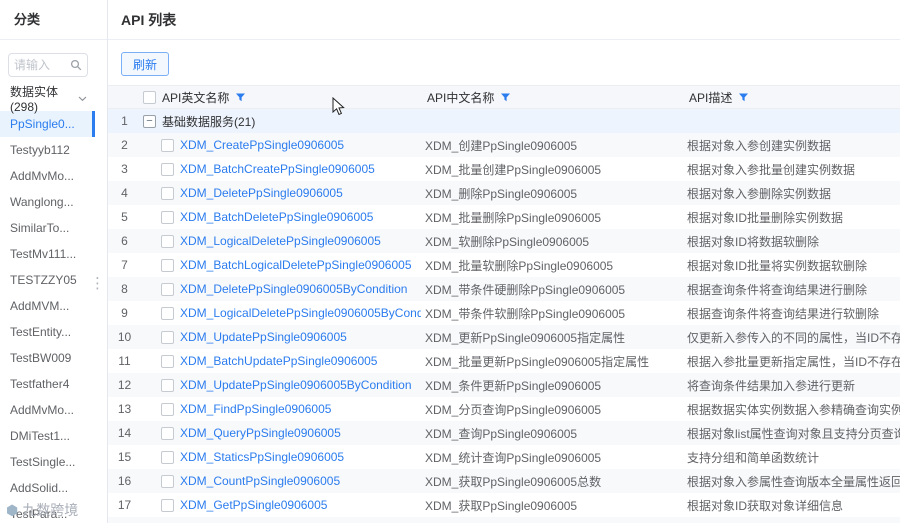 Image resolution: width=900 pixels, height=523 pixels. What do you see at coordinates (771, 385) in the screenshot?
I see `api-desc: 将查询条件结果加入参进行更新` at bounding box center [771, 385].